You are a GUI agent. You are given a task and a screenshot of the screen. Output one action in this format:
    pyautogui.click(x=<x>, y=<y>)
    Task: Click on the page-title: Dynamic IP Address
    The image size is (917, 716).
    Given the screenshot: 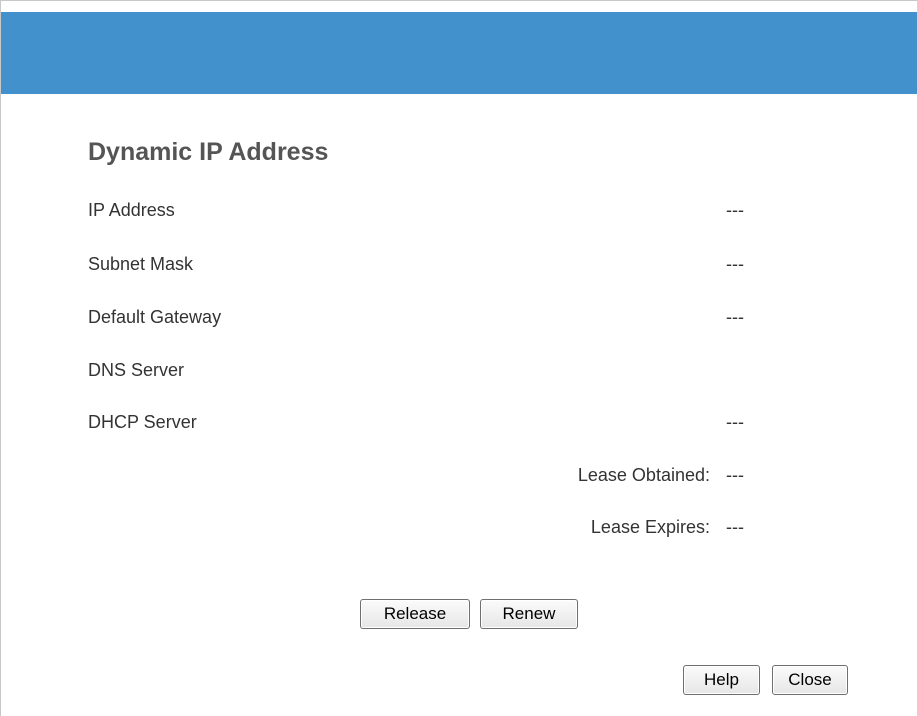 What is the action you would take?
    pyautogui.click(x=208, y=152)
    